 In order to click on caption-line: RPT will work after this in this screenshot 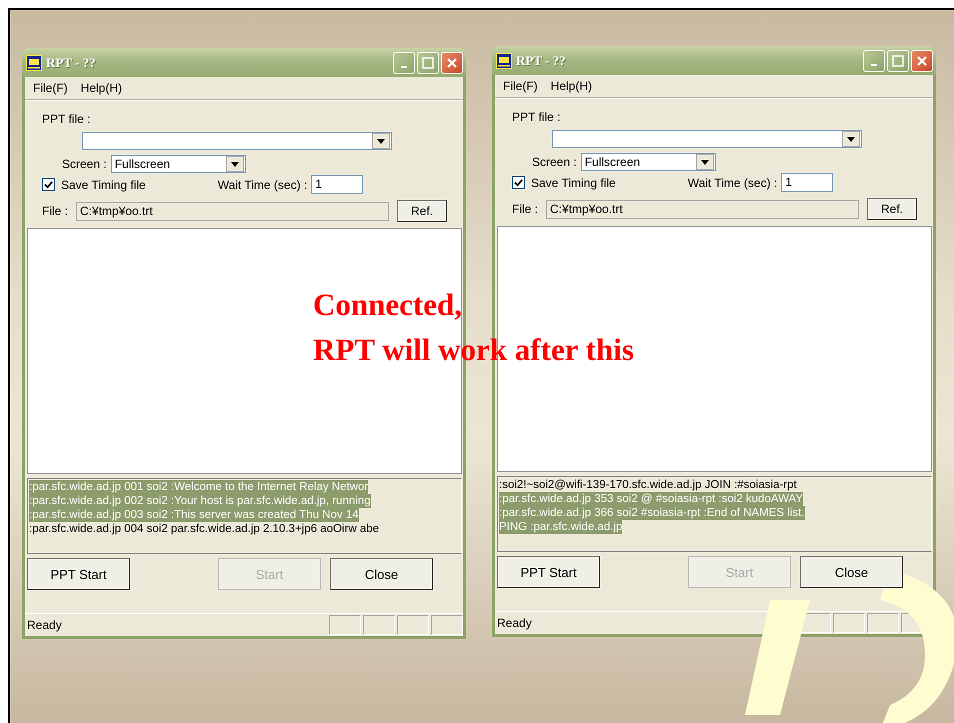, I will do `click(473, 350)`.